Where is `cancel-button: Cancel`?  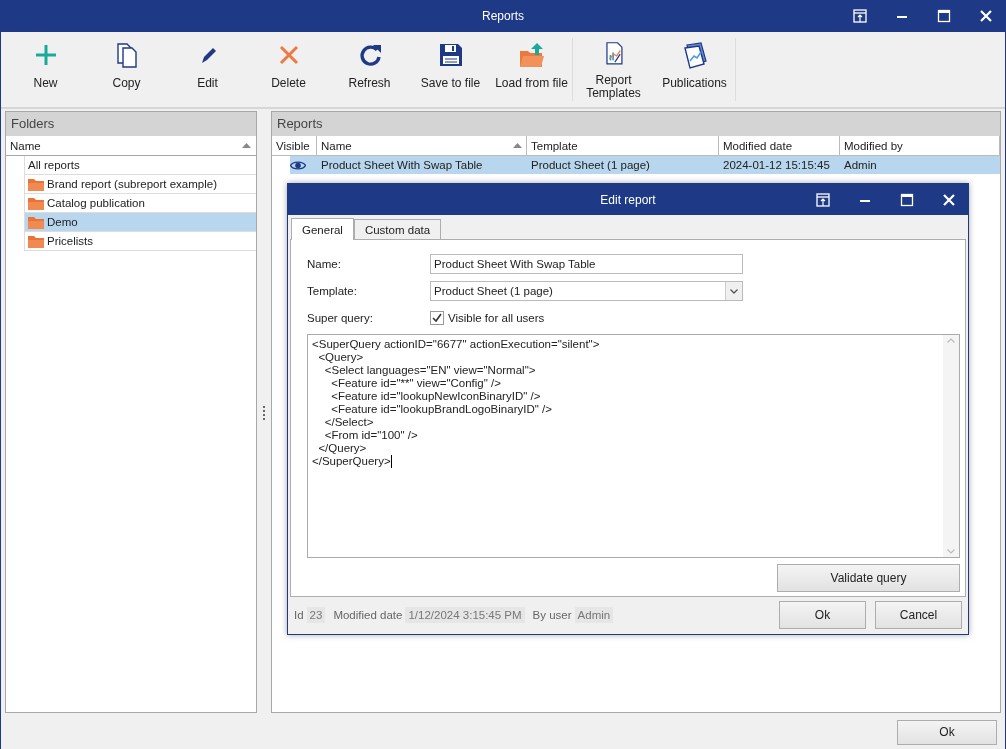
cancel-button: Cancel is located at coordinates (918, 615).